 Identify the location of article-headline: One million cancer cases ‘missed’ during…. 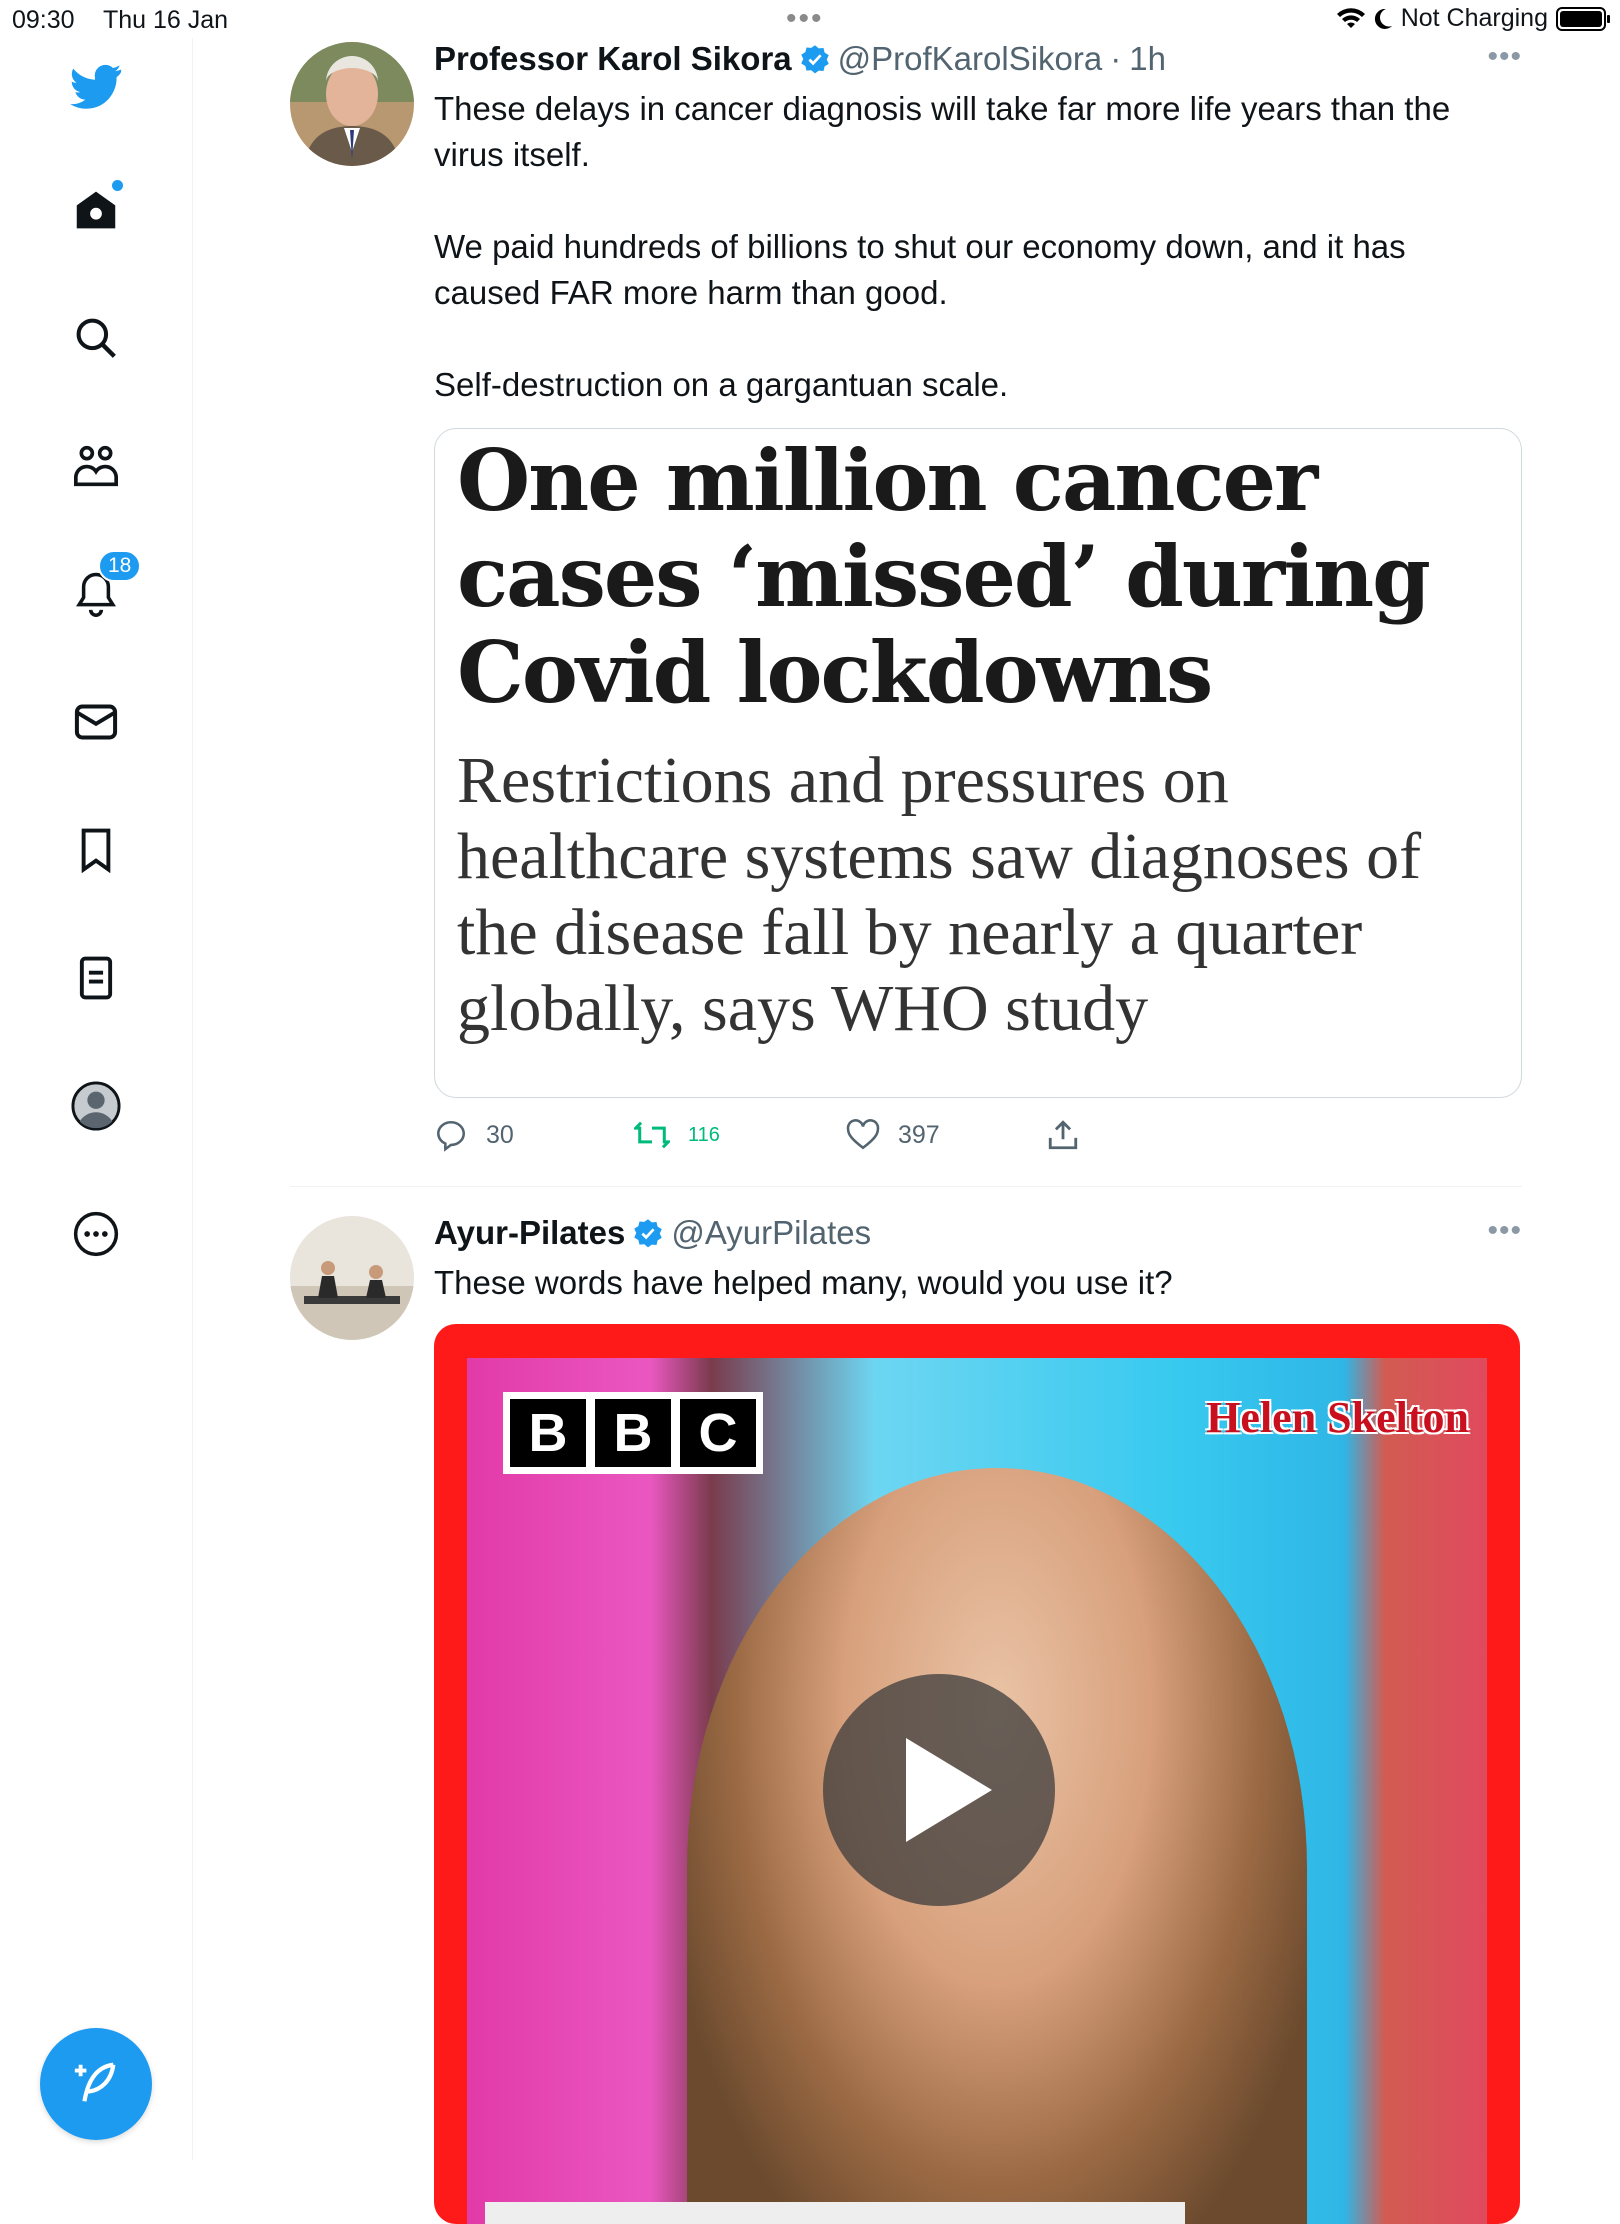
(944, 576).